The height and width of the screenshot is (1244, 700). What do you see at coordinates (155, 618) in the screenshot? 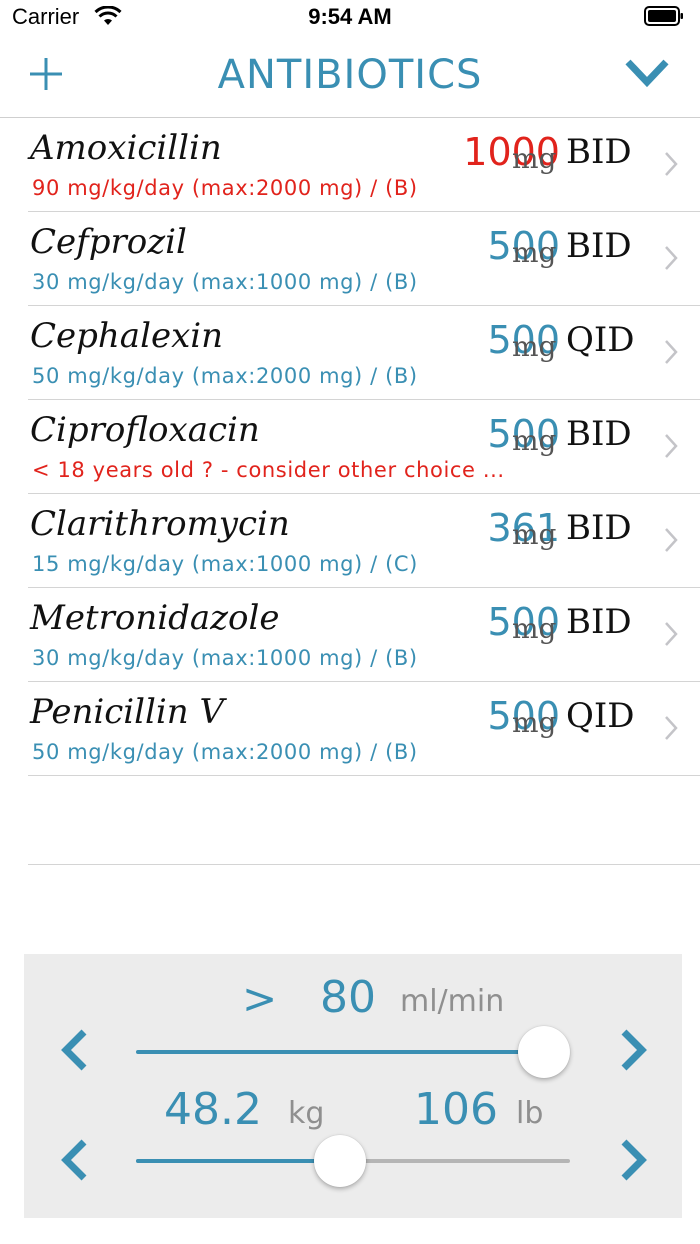
I see `drug-name: Metronidazole` at bounding box center [155, 618].